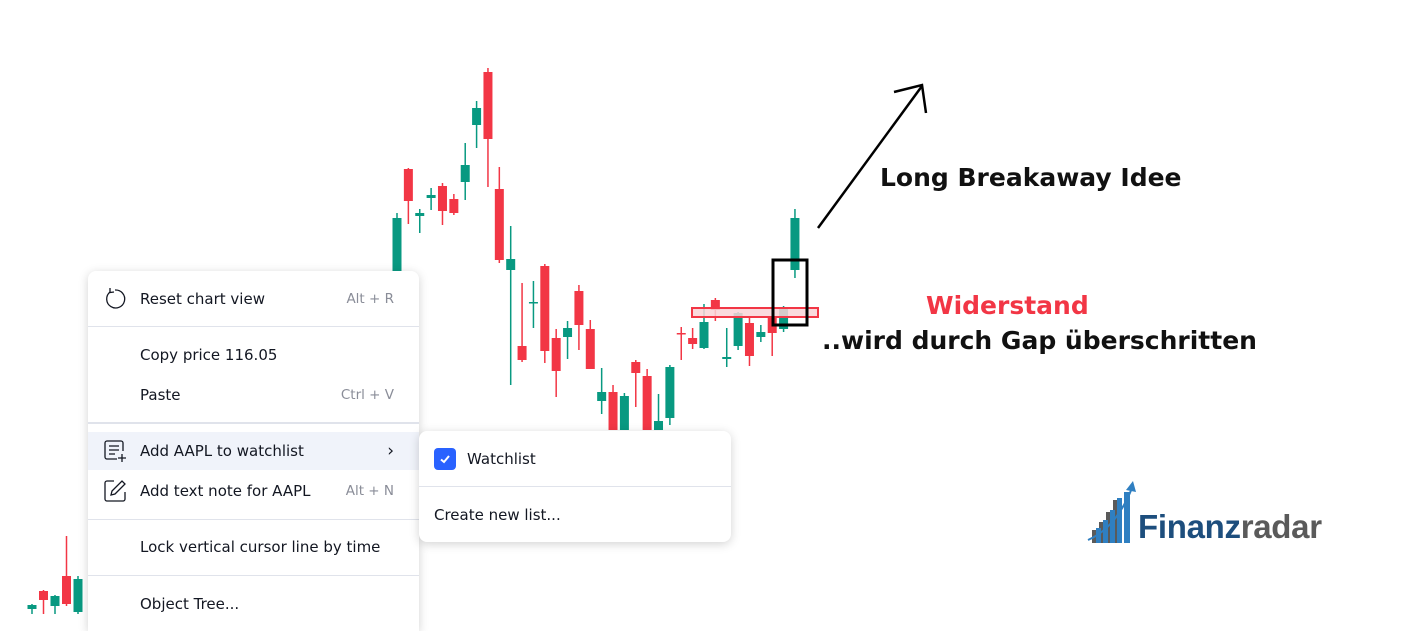  Describe the element at coordinates (115, 491) in the screenshot. I see `pencil-note-icon` at that location.